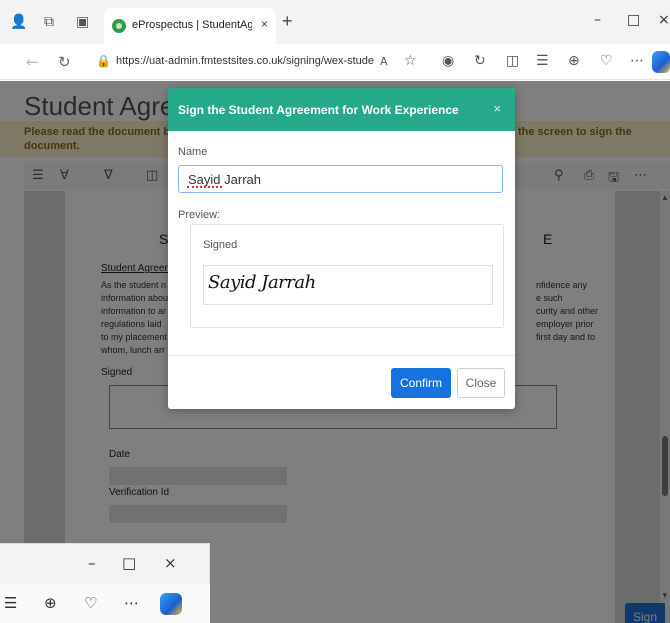 The image size is (670, 623). Describe the element at coordinates (170, 563) in the screenshot. I see `w2-close-button: ×` at that location.